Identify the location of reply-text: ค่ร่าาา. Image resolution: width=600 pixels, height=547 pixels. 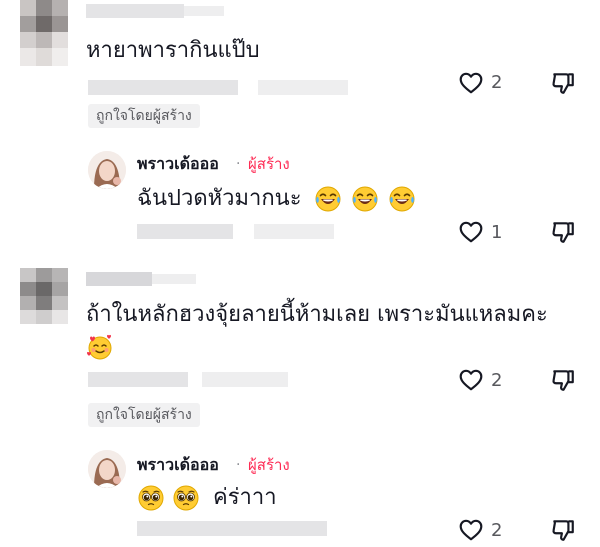
(245, 497).